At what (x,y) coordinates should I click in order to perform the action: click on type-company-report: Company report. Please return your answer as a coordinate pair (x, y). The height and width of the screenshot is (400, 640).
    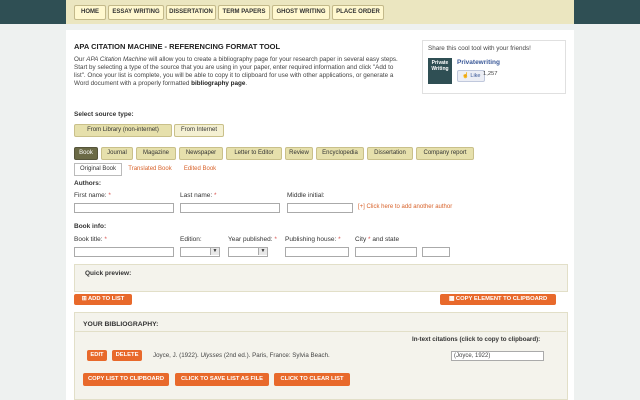
    Looking at the image, I should click on (445, 153).